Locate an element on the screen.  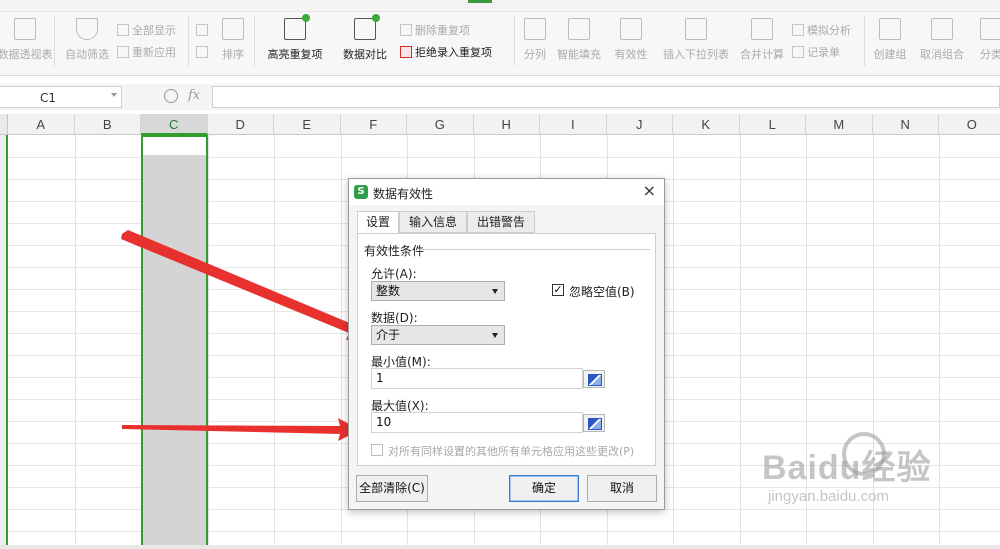
dialog-title: 数据有效性 is located at coordinates (403, 194).